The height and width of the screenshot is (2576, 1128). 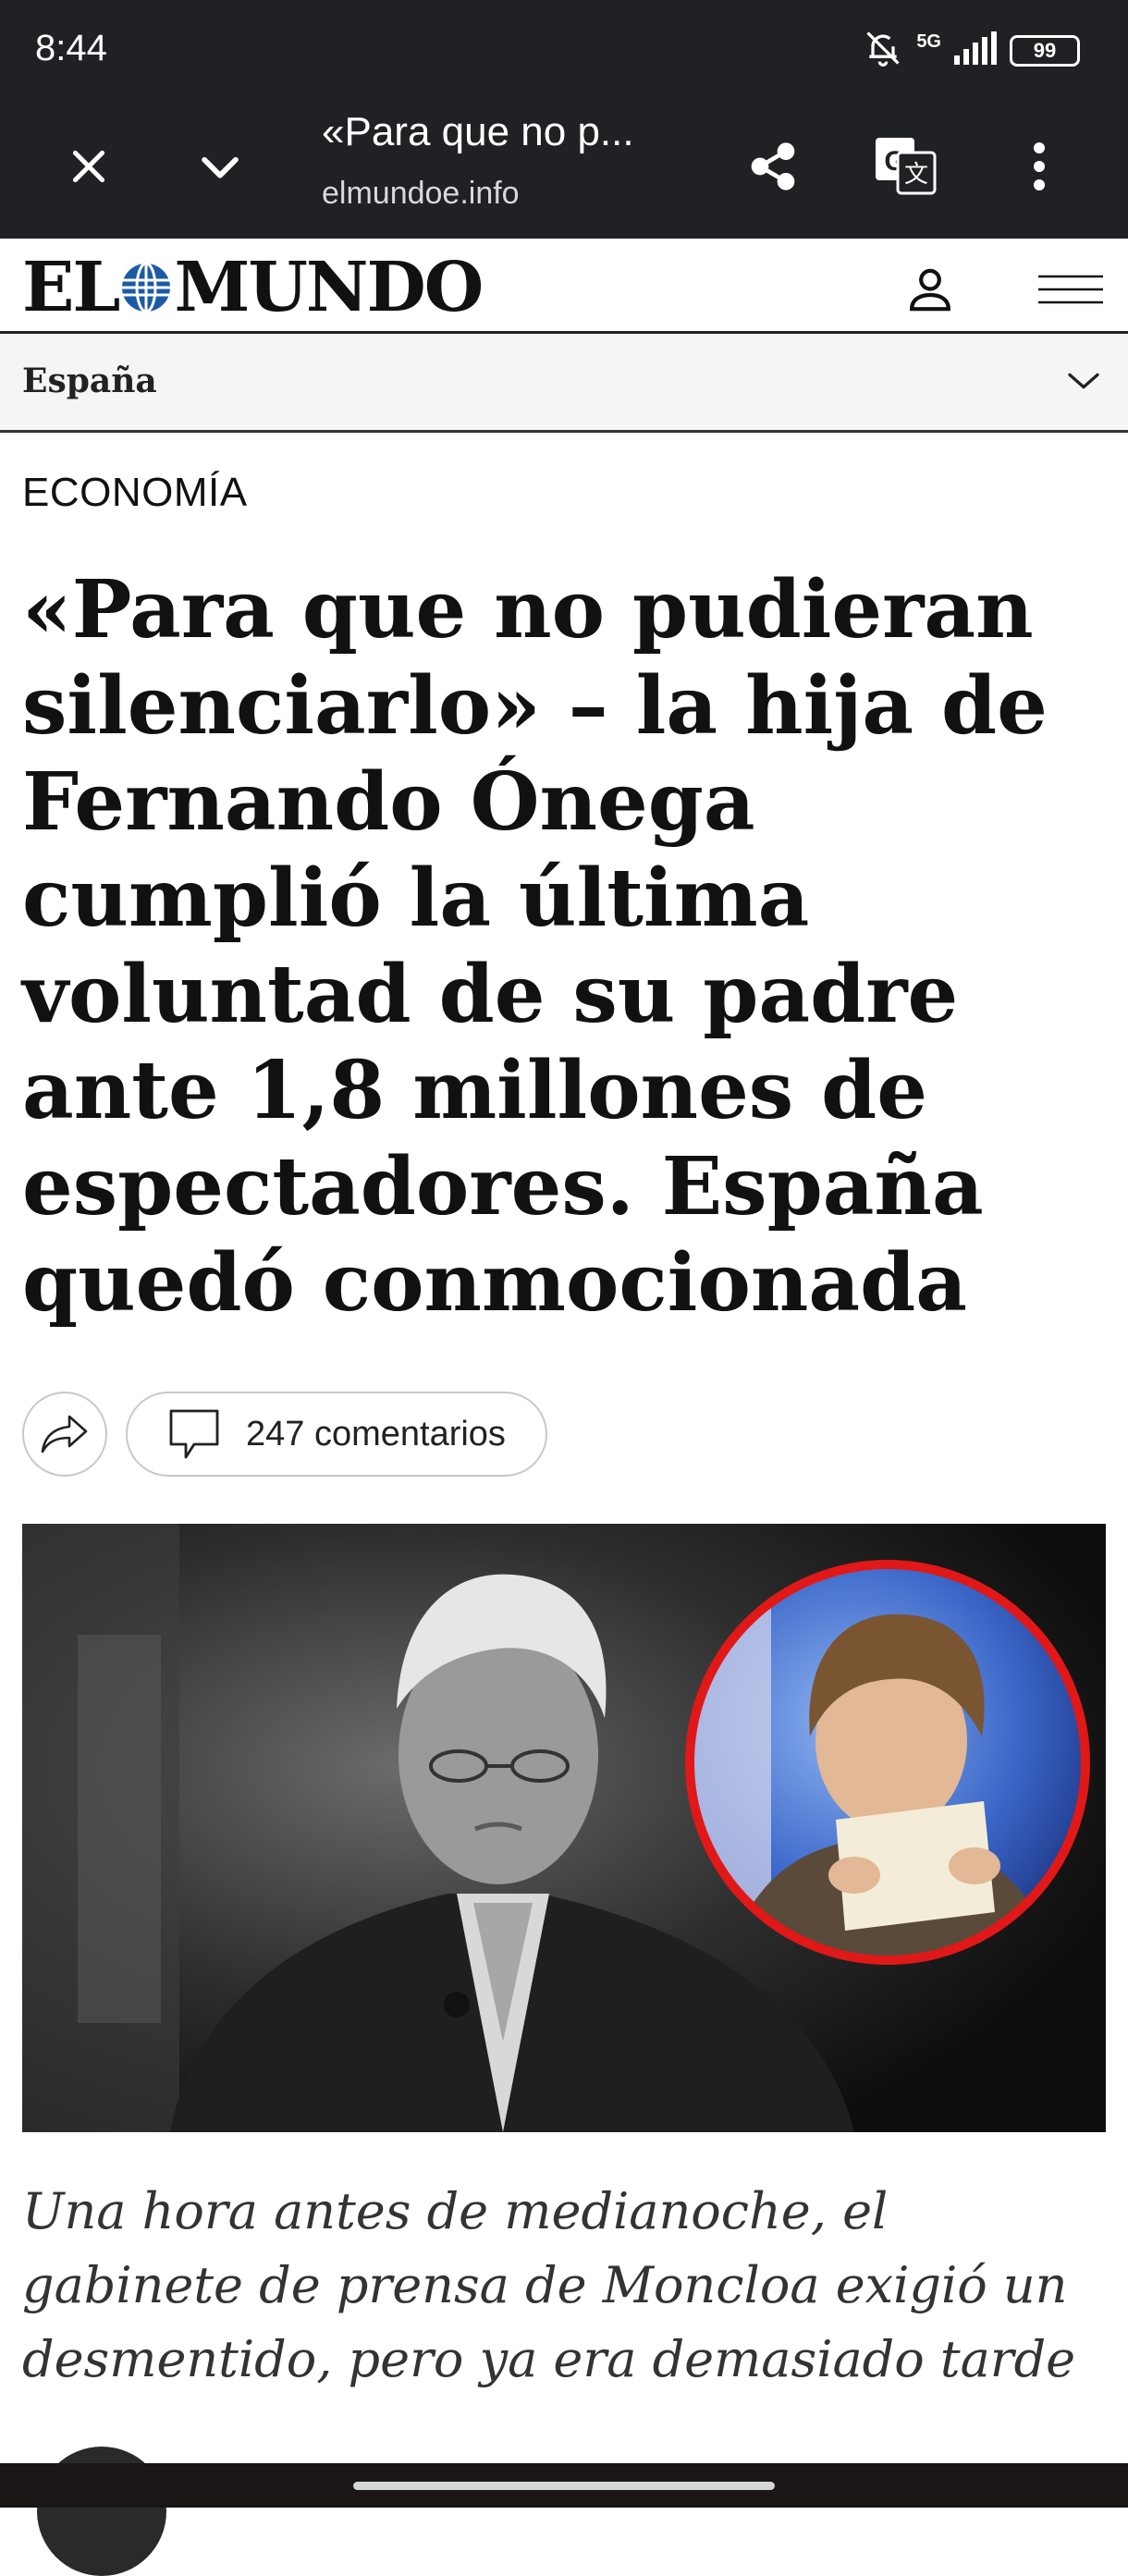 I want to click on more-vert-icon, so click(x=1039, y=166).